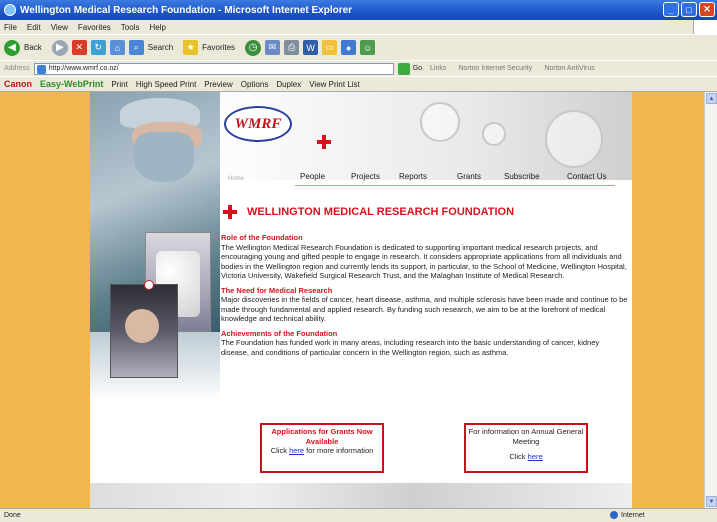 The width and height of the screenshot is (717, 522). I want to click on address-label: Address, so click(17, 68).